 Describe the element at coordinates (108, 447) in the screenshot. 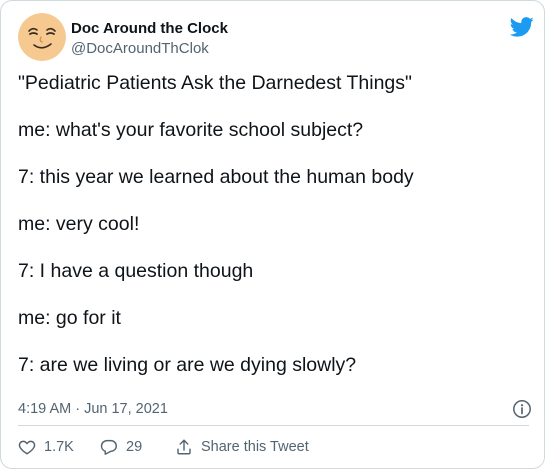

I see `reply-bubble-icon` at that location.